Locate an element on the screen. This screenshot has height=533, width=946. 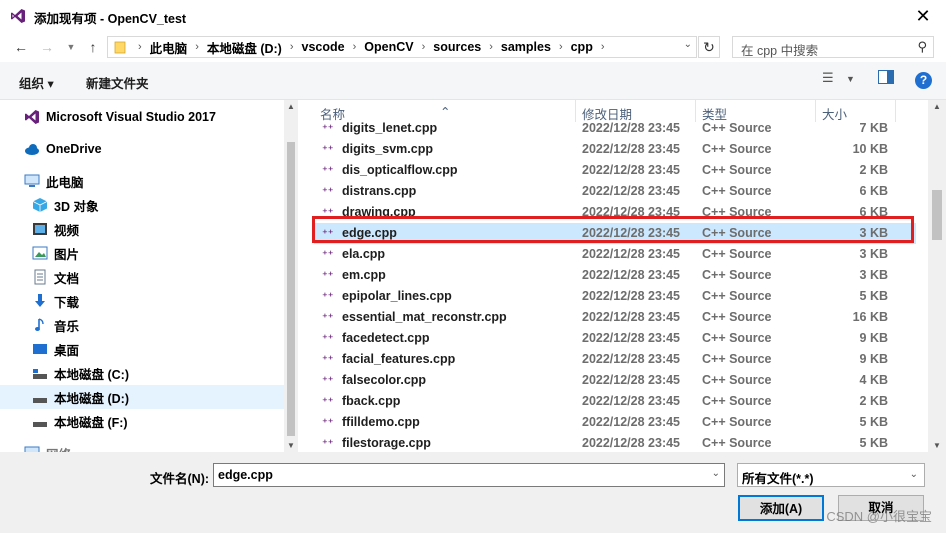
chevron-down-icon: ⌄ is located at coordinates (716, 473).